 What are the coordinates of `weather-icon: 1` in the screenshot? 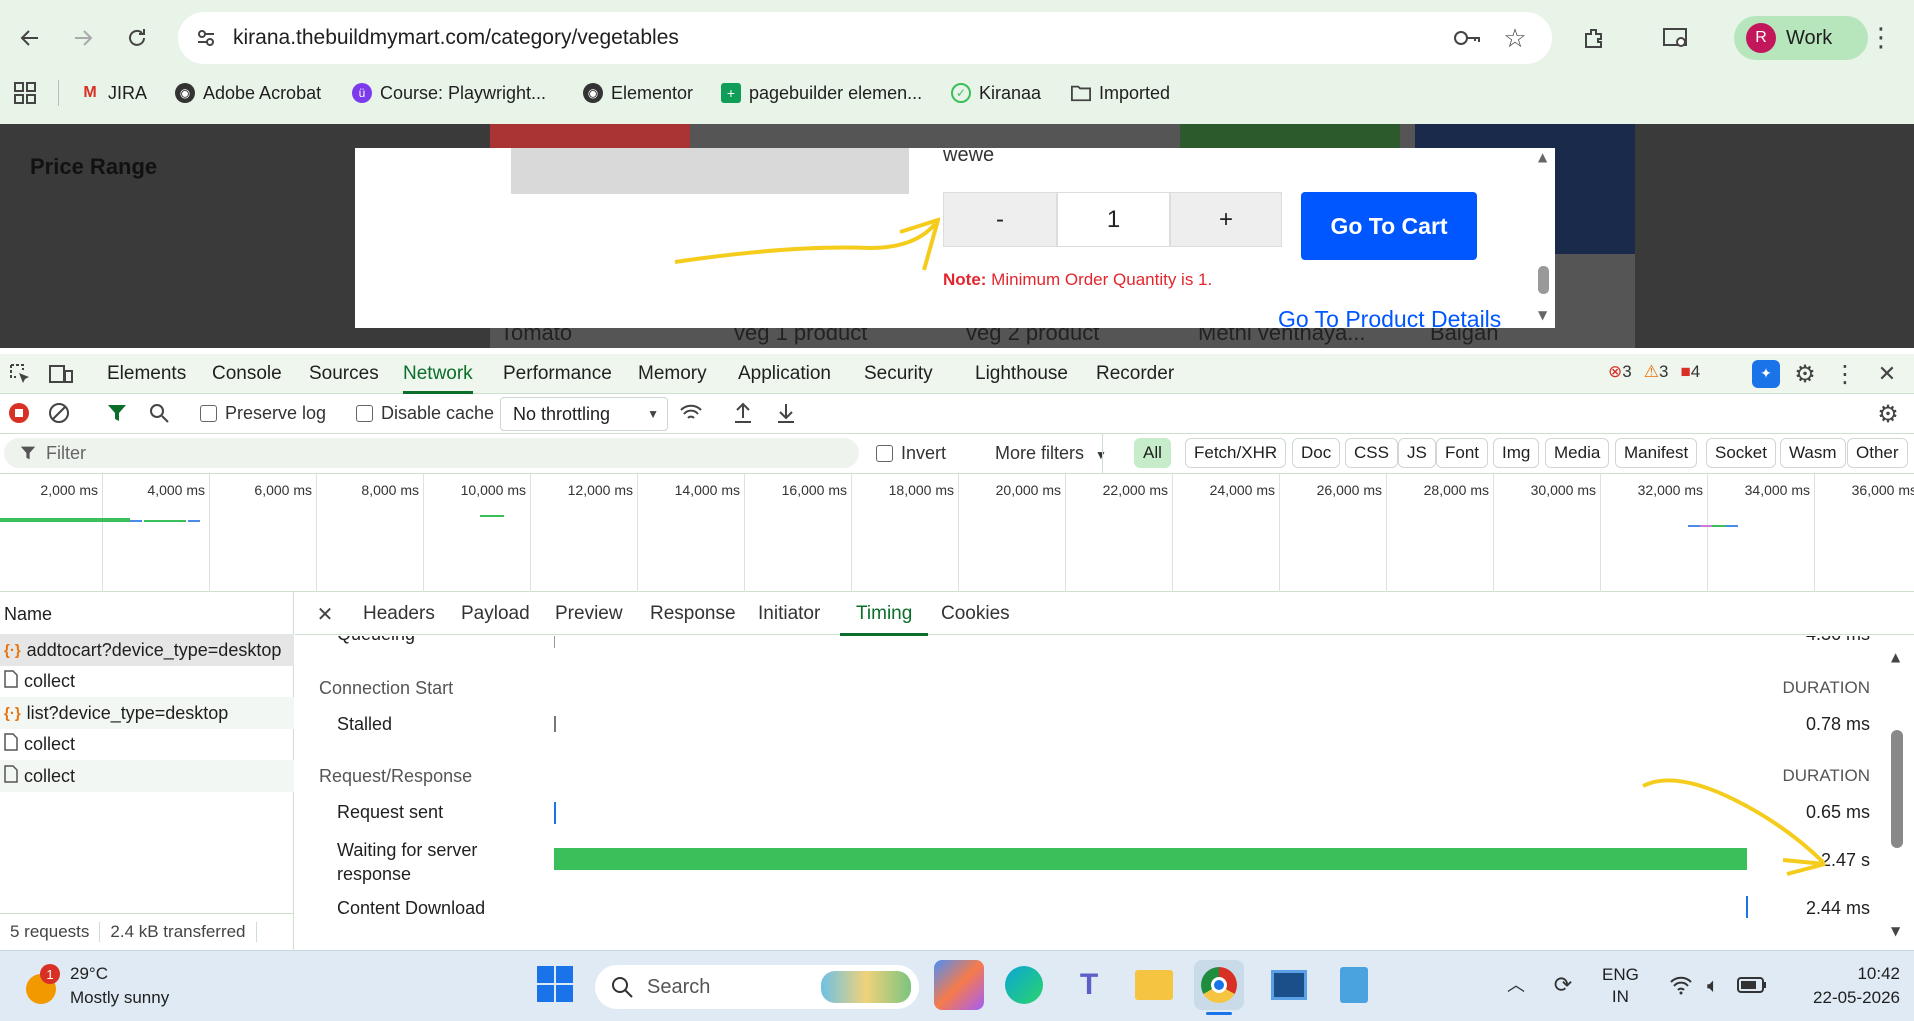 It's located at (42, 984).